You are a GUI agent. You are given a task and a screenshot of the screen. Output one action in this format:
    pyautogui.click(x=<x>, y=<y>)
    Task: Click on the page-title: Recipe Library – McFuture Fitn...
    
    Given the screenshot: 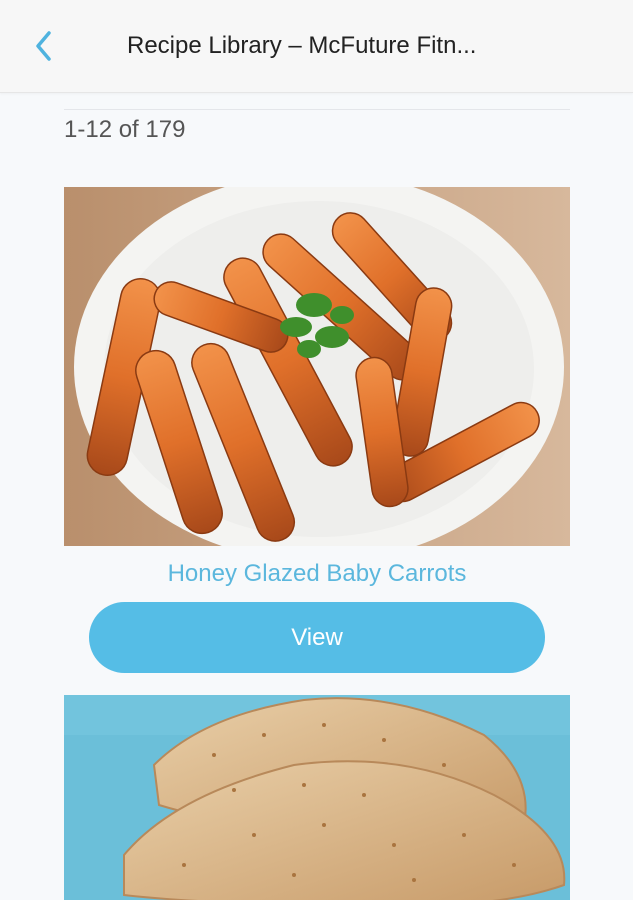 What is the action you would take?
    pyautogui.click(x=302, y=45)
    